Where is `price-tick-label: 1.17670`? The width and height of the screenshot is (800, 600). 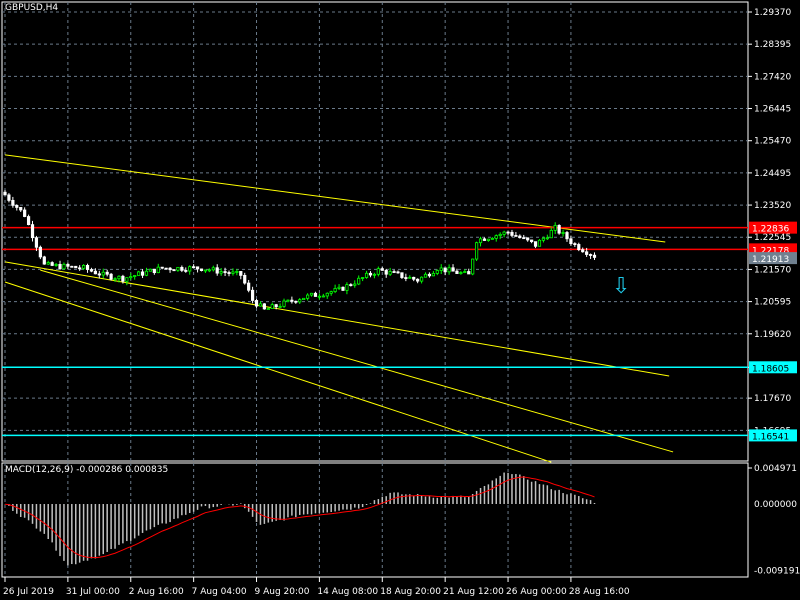
price-tick-label: 1.17670 is located at coordinates (772, 399).